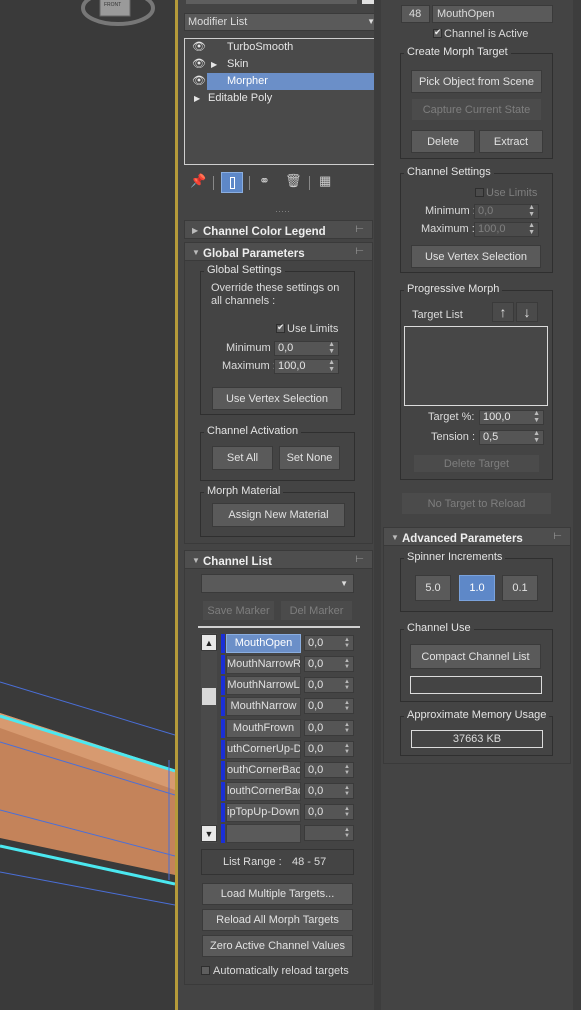 Image resolution: width=581 pixels, height=1010 pixels. What do you see at coordinates (476, 463) in the screenshot?
I see `delete-target-button: Delete Target` at bounding box center [476, 463].